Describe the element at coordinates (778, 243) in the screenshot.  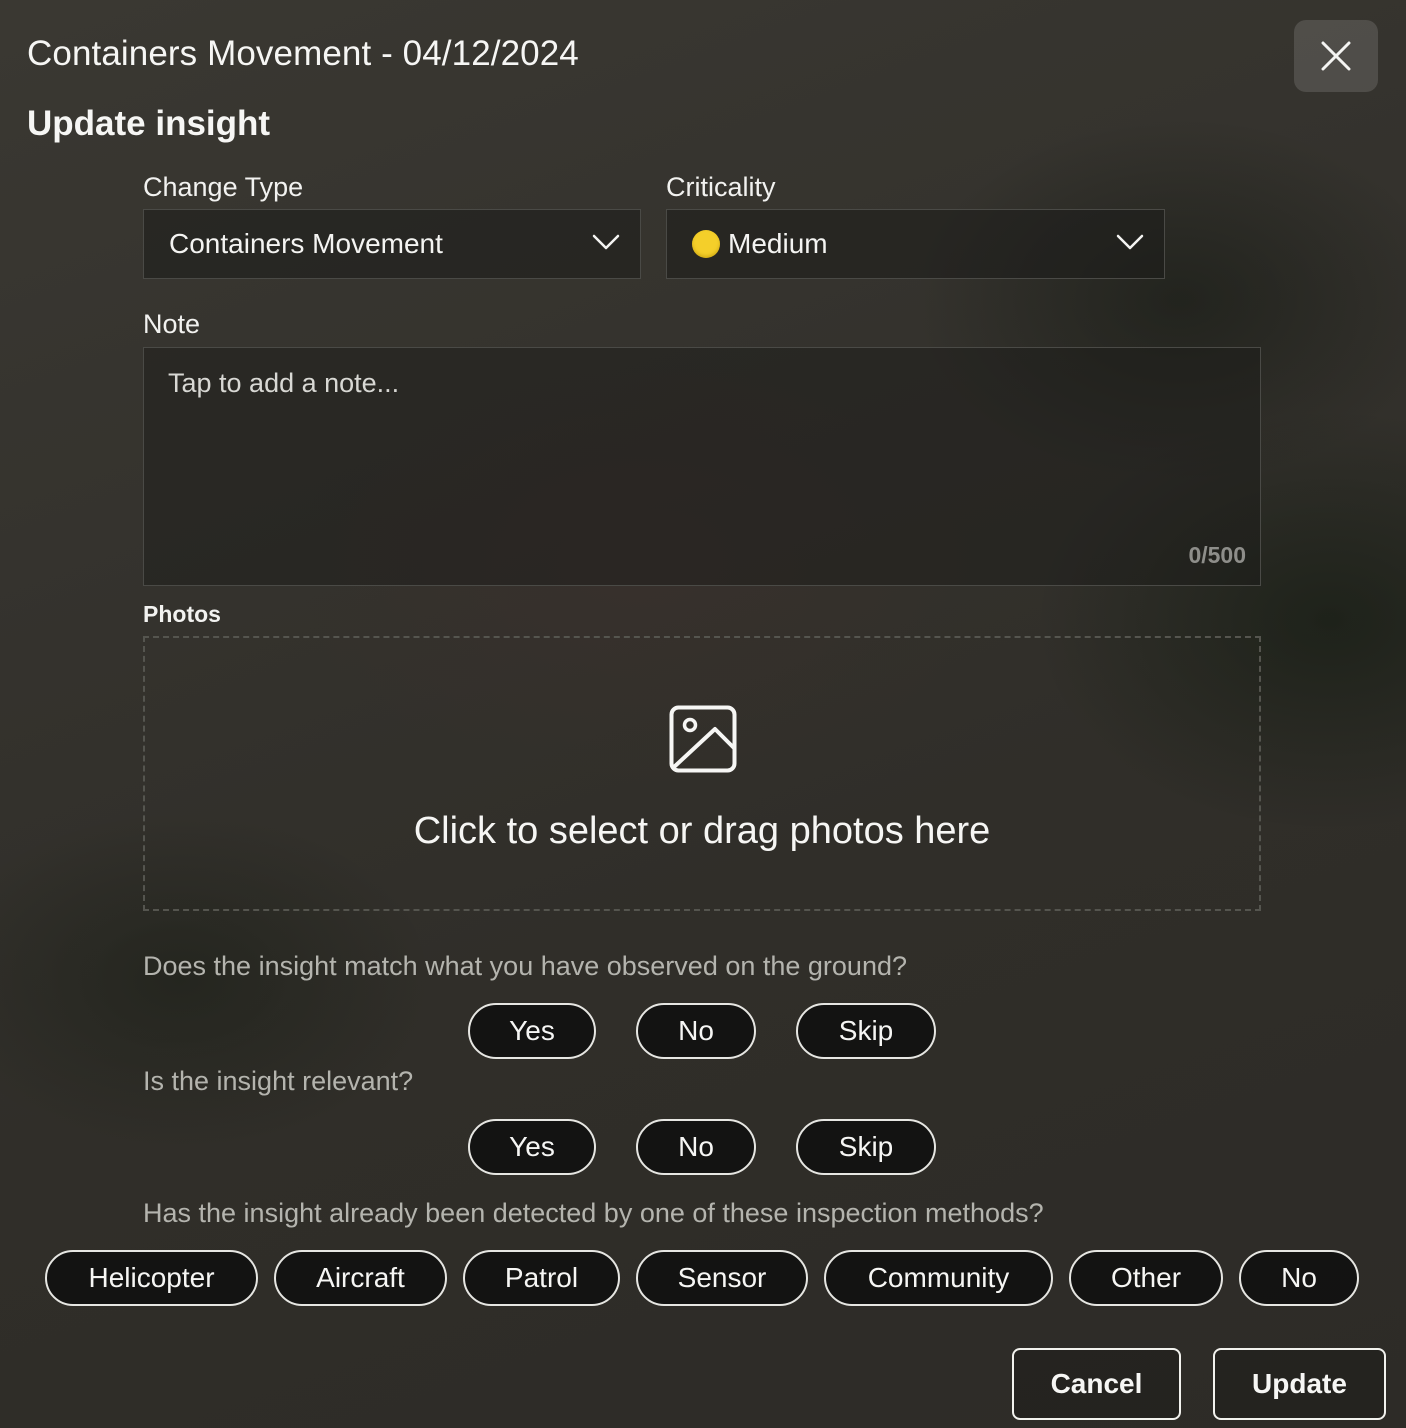
I see `criticality-value: Medium` at that location.